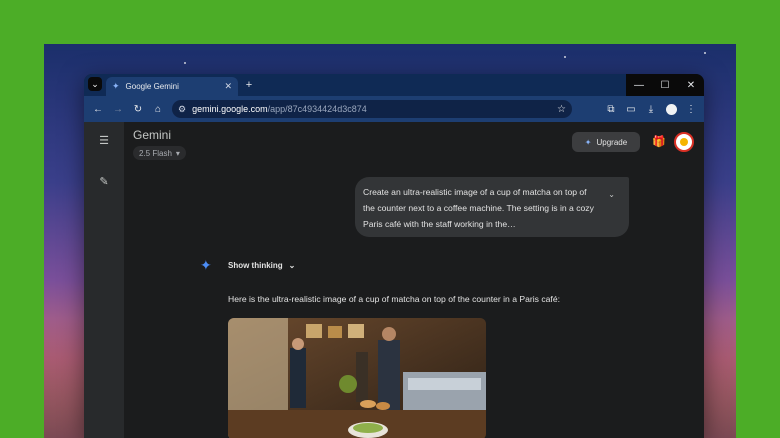 The width and height of the screenshot is (780, 438). I want to click on gift-icon: 🎁, so click(659, 141).